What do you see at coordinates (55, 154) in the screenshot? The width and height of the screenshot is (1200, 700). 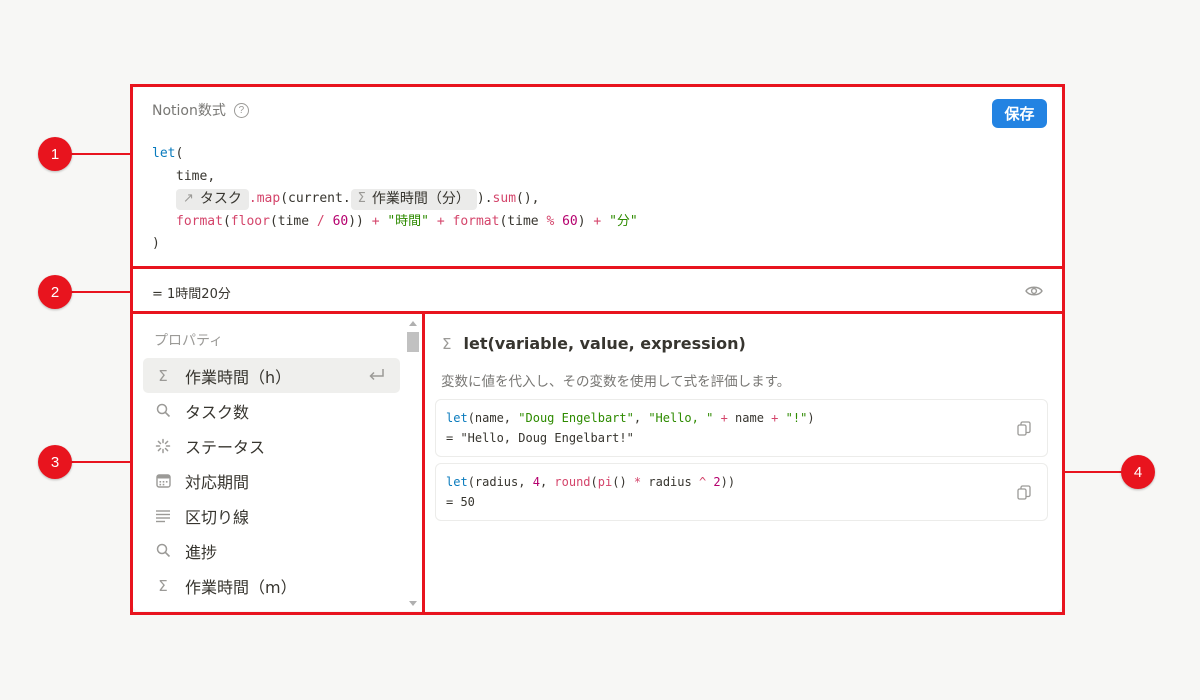 I see `callout-1: 1` at bounding box center [55, 154].